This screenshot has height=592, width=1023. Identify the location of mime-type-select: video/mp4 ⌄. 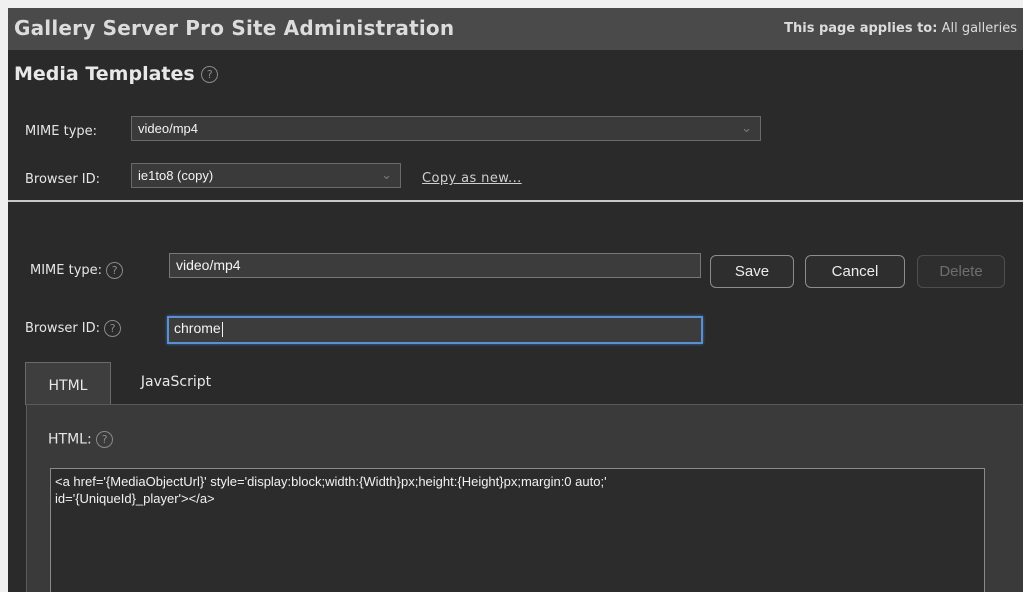
(446, 128).